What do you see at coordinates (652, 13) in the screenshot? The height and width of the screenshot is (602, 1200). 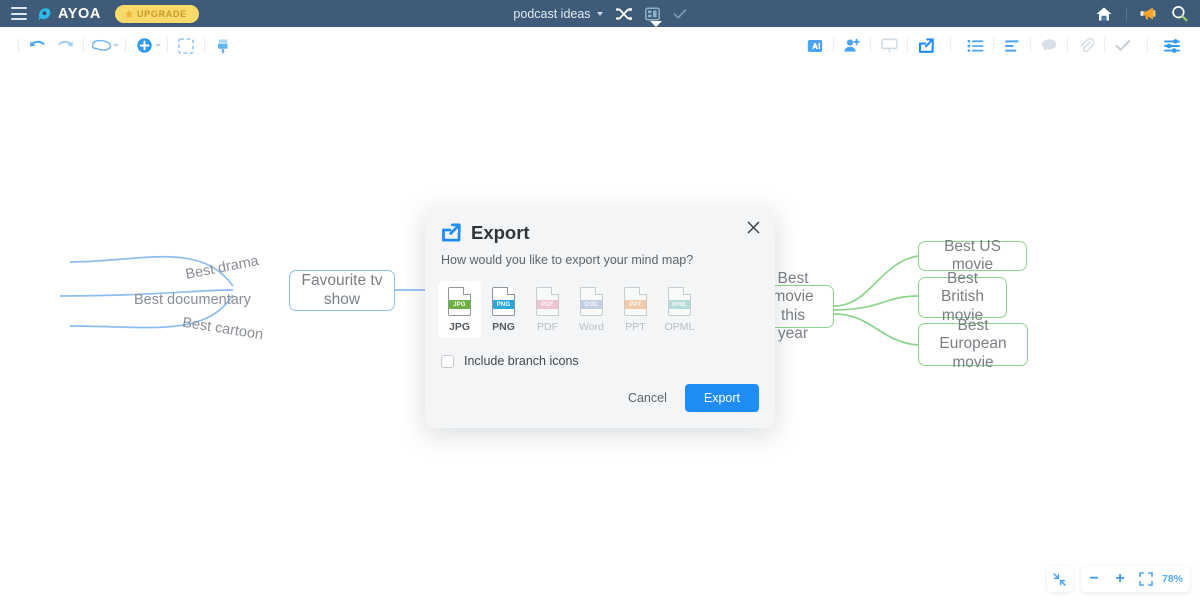 I see `board-view-icon` at bounding box center [652, 13].